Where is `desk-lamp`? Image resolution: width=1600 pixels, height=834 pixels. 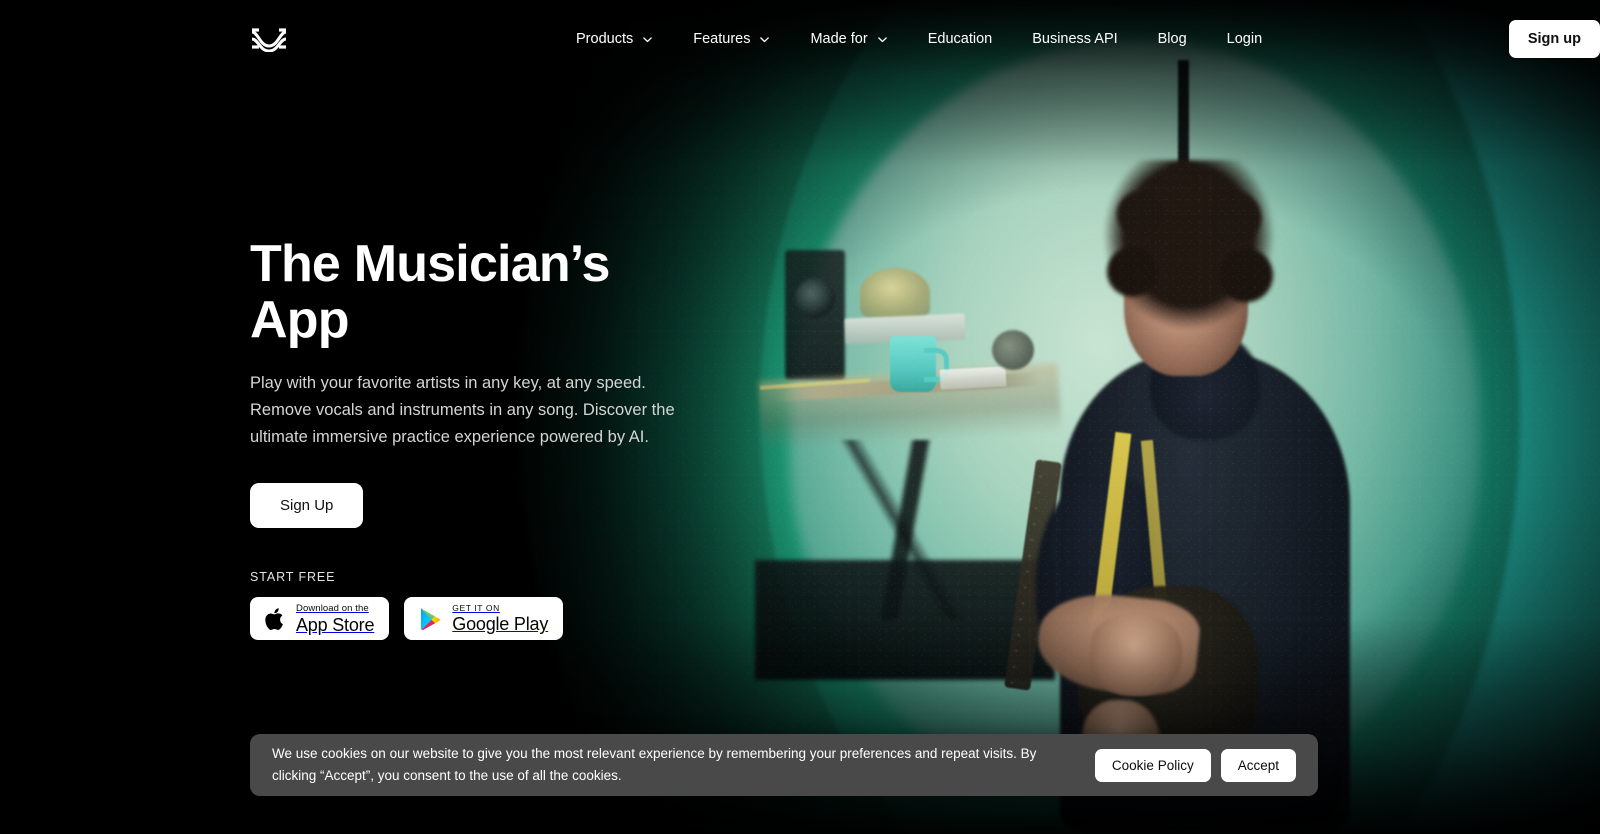 desk-lamp is located at coordinates (895, 293).